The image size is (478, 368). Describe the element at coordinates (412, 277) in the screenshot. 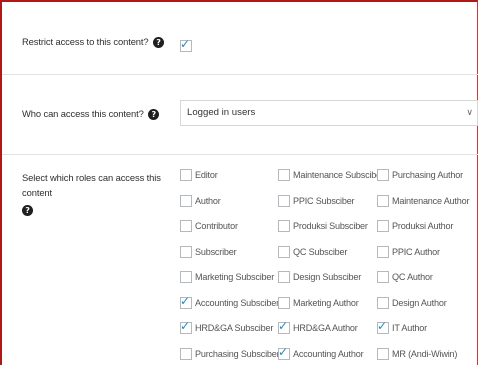

I see `role-label: QC Author` at that location.